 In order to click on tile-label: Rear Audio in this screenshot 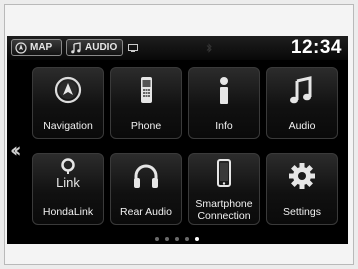, I will do `click(146, 212)`.